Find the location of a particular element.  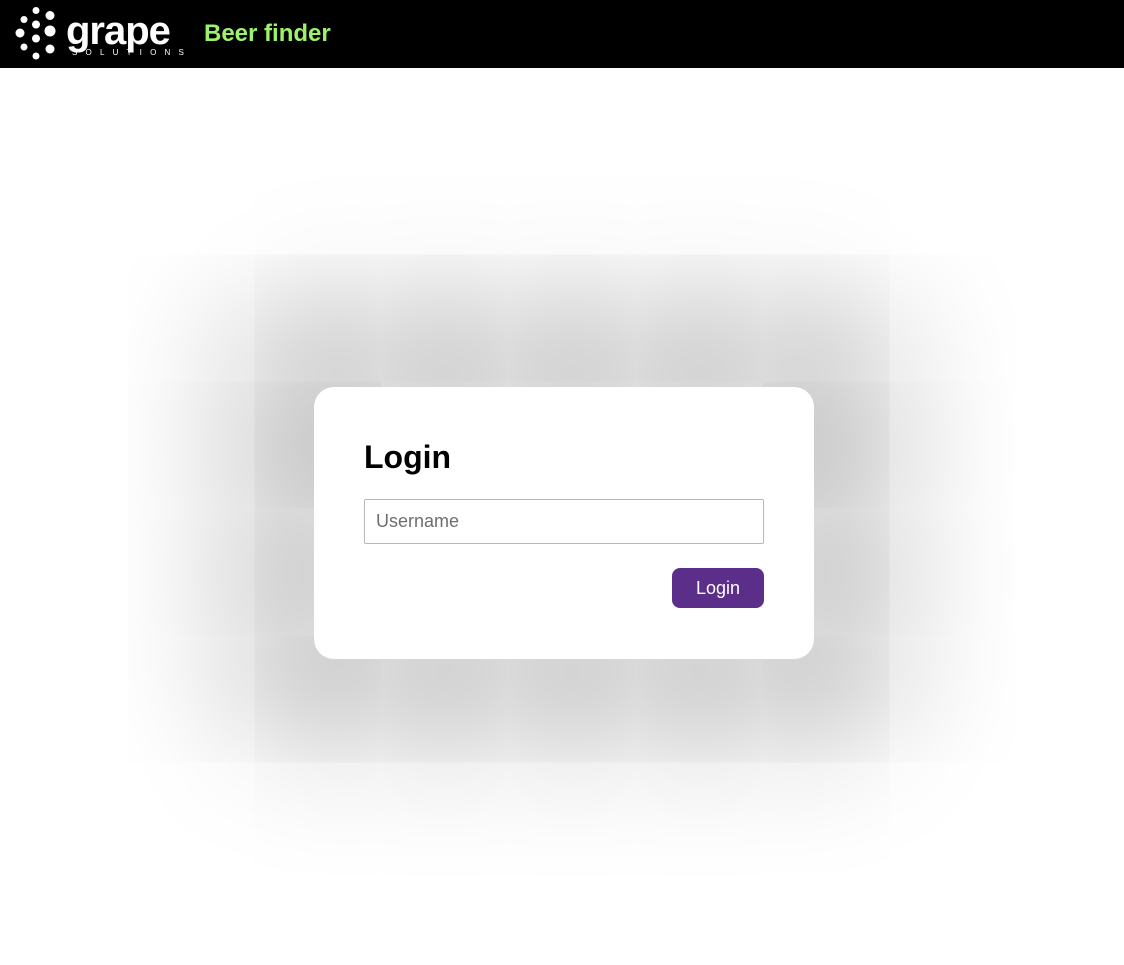

app-title: Beer finder is located at coordinates (267, 33).